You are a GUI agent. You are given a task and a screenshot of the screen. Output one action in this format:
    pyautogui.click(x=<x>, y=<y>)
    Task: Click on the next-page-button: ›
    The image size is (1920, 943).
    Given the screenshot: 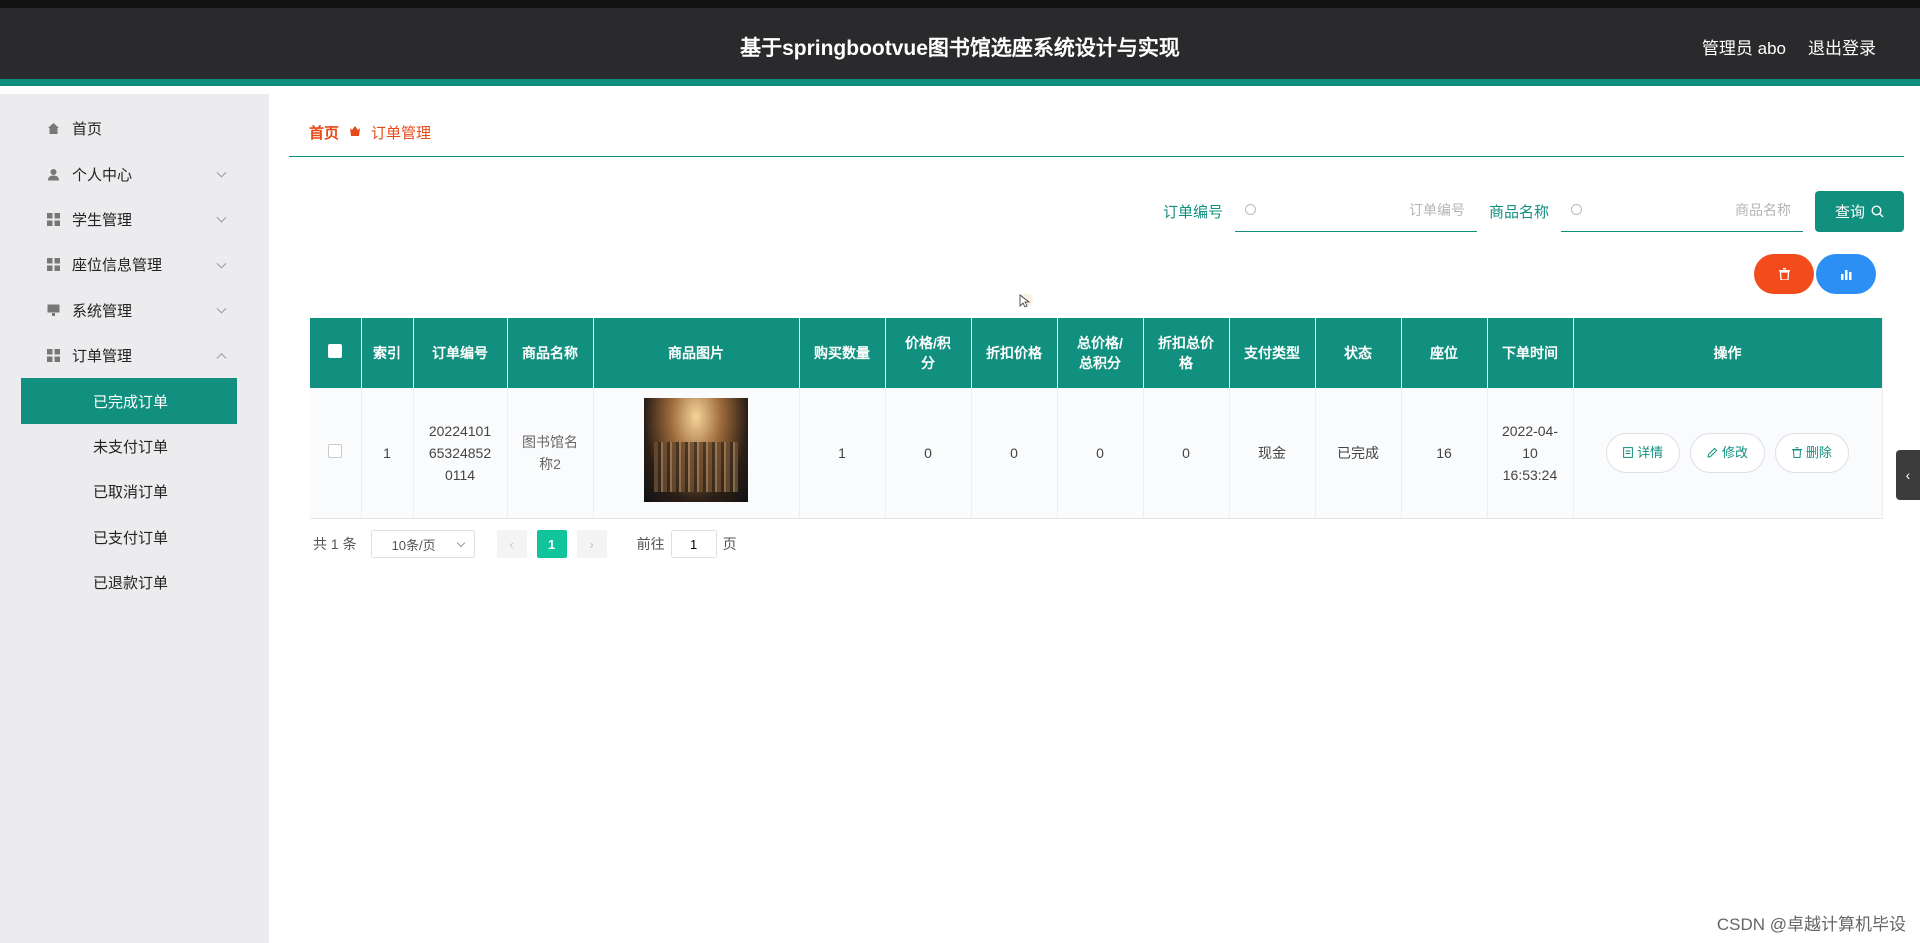 What is the action you would take?
    pyautogui.click(x=591, y=544)
    